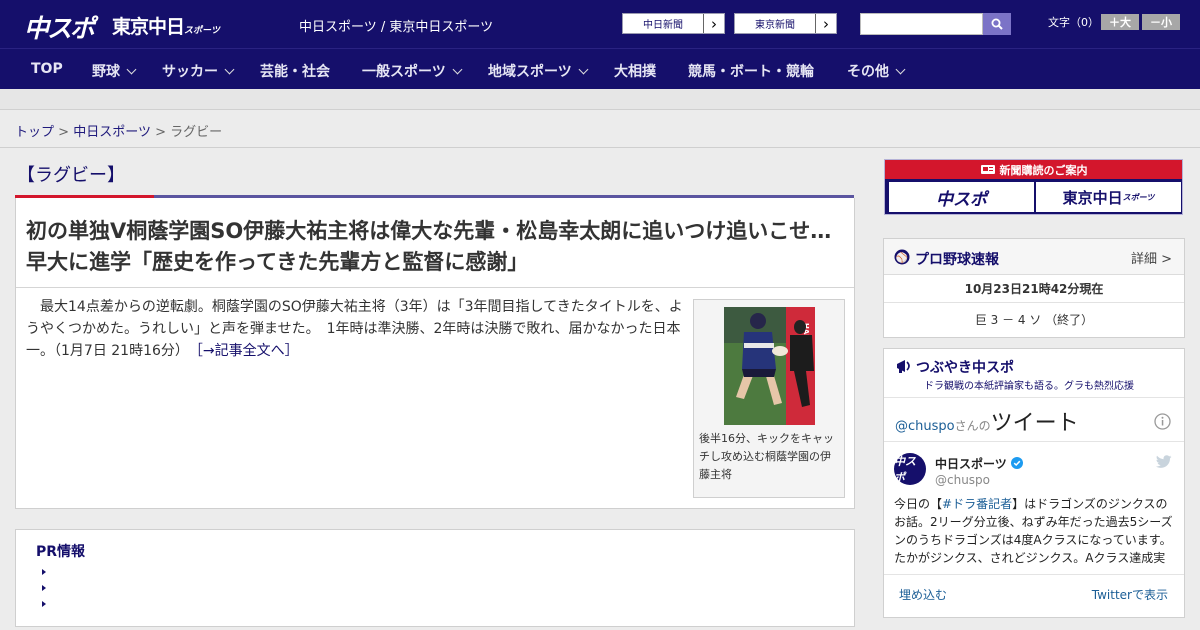 The height and width of the screenshot is (630, 1200). Describe the element at coordinates (530, 72) in the screenshot. I see `nav-label: 地域スポーツ` at that location.